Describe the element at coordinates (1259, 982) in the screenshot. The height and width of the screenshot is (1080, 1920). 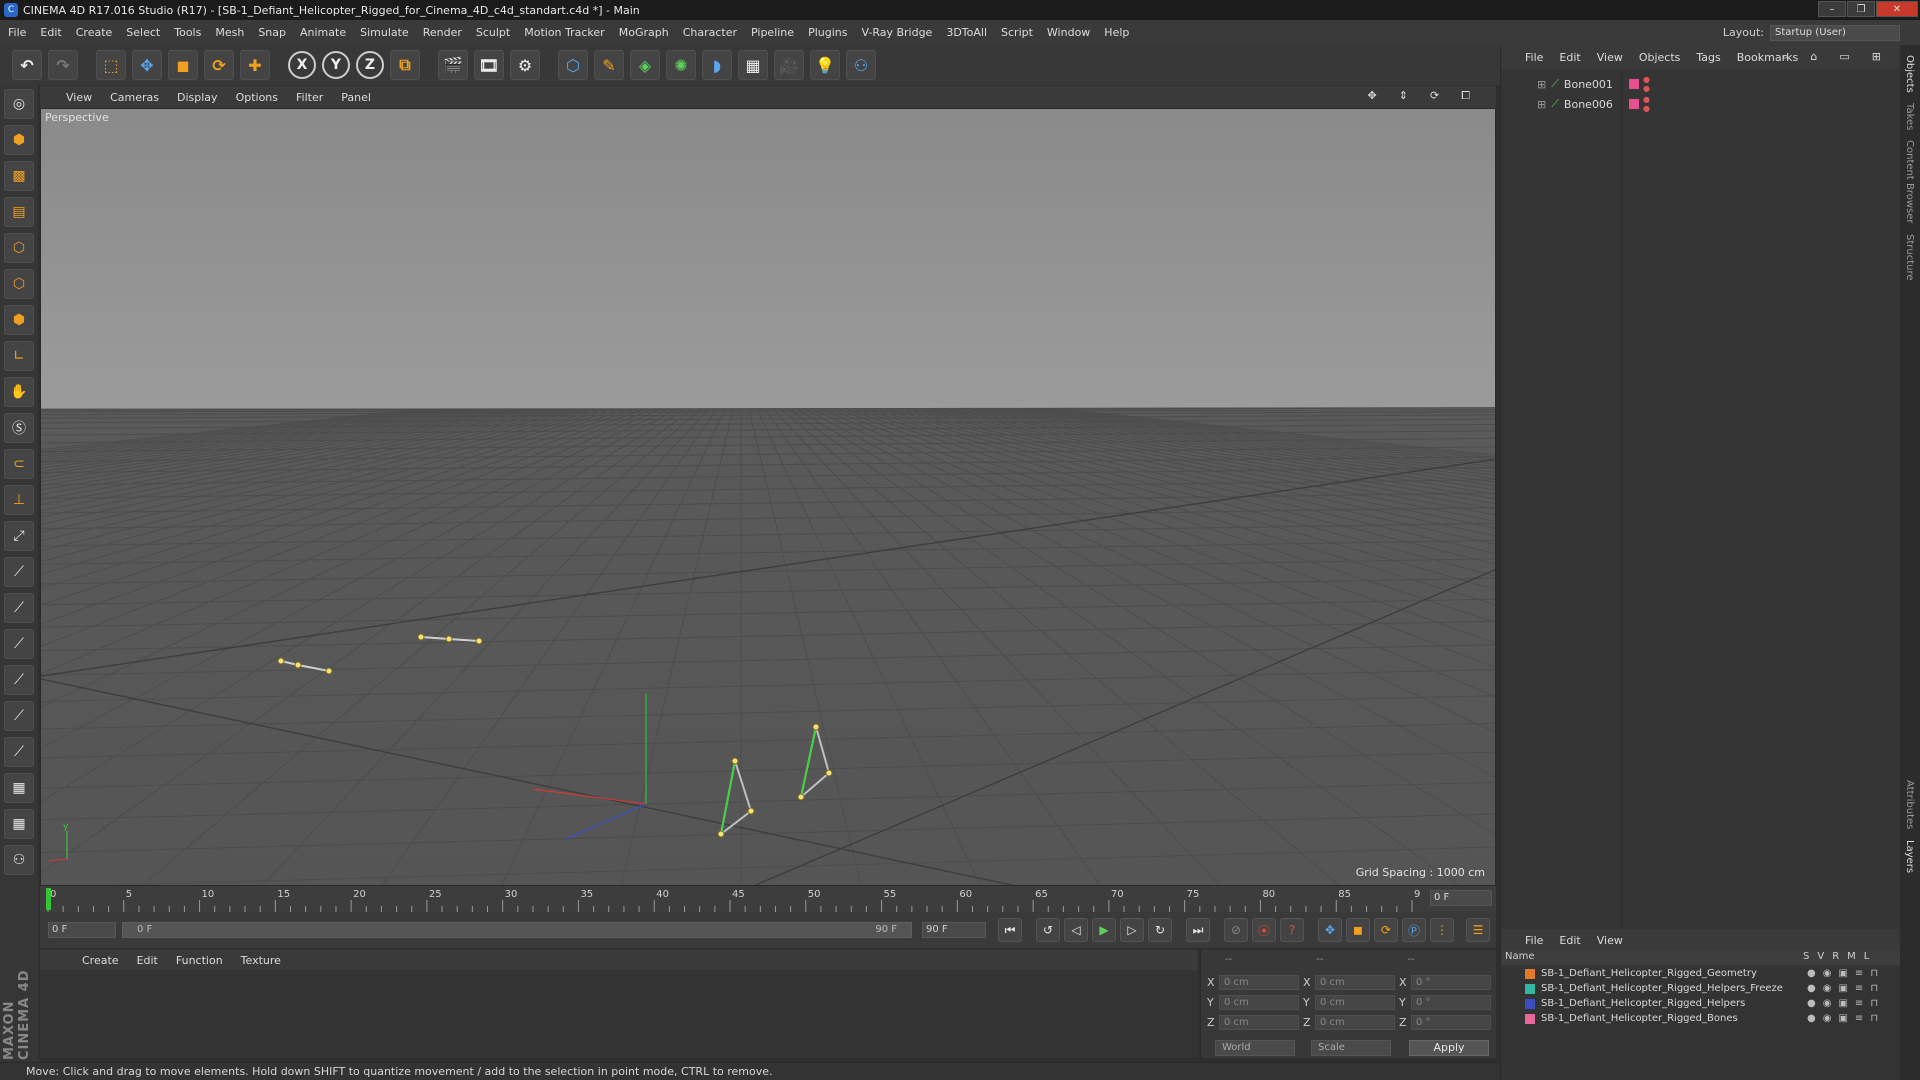
I see `position-x-field: 0 cm` at that location.